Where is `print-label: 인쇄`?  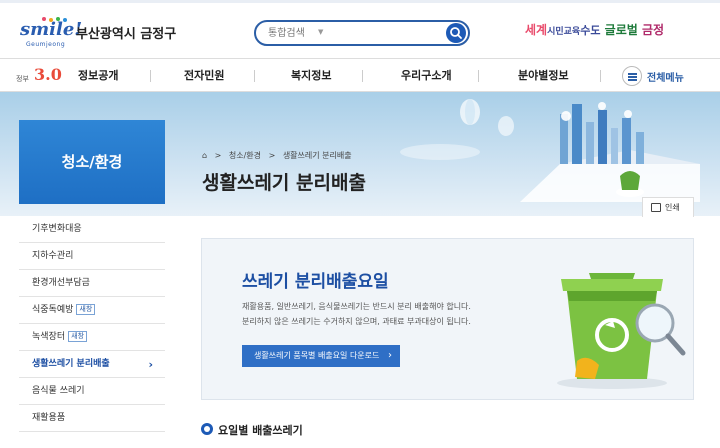 print-label: 인쇄 is located at coordinates (672, 207).